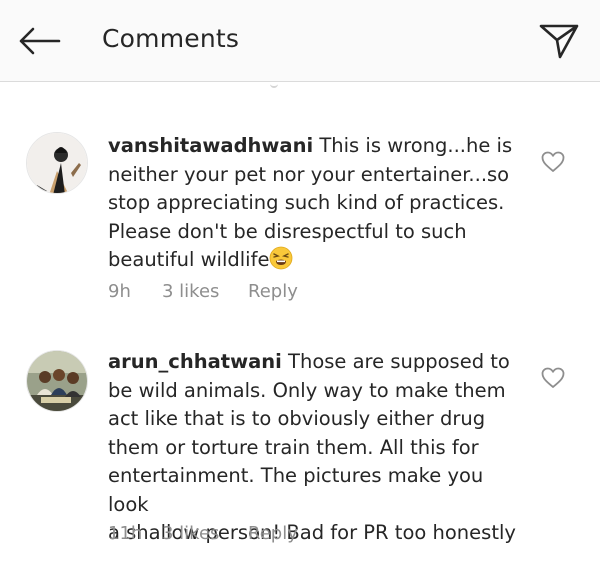 The image size is (600, 576). I want to click on page-title: Comments, so click(171, 38).